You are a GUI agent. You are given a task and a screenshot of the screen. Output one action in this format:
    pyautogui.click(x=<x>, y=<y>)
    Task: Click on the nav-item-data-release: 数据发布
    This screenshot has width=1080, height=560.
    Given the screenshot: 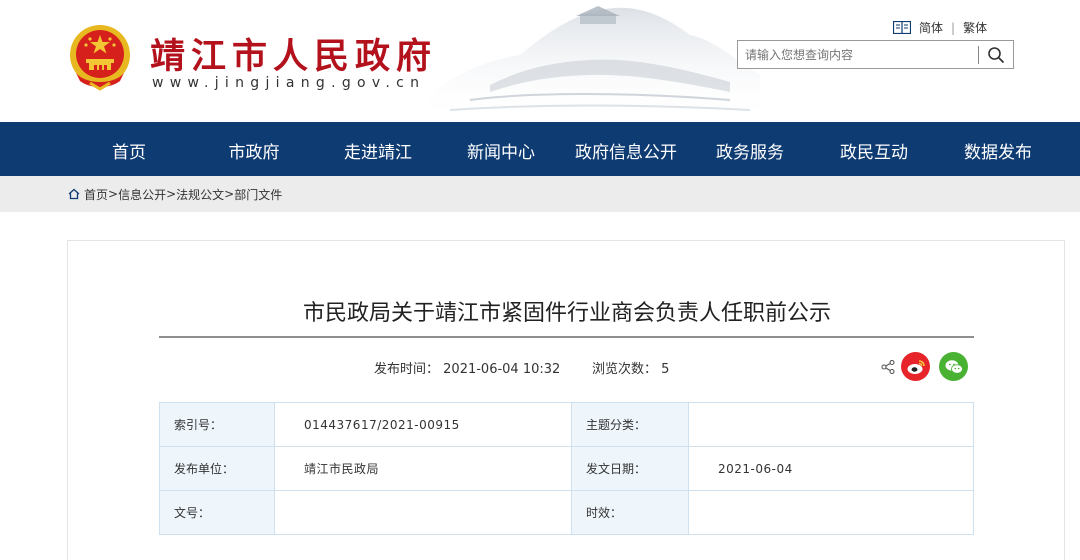 What is the action you would take?
    pyautogui.click(x=998, y=150)
    